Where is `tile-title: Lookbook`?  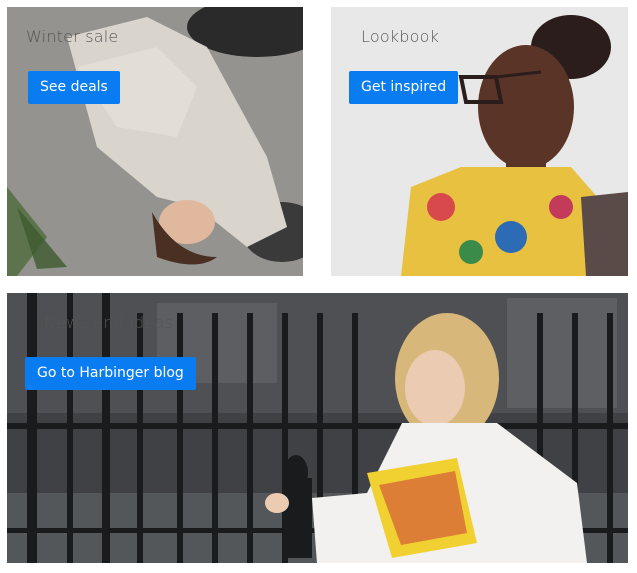 tile-title: Lookbook is located at coordinates (400, 36).